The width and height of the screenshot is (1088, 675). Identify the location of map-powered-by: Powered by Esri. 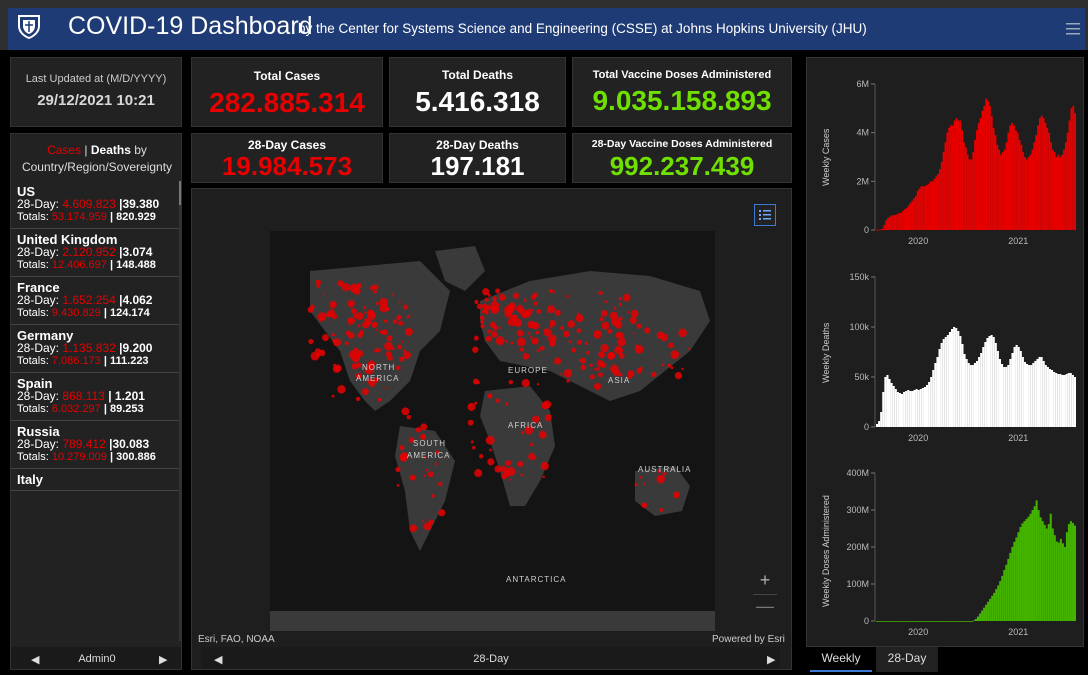
(748, 639).